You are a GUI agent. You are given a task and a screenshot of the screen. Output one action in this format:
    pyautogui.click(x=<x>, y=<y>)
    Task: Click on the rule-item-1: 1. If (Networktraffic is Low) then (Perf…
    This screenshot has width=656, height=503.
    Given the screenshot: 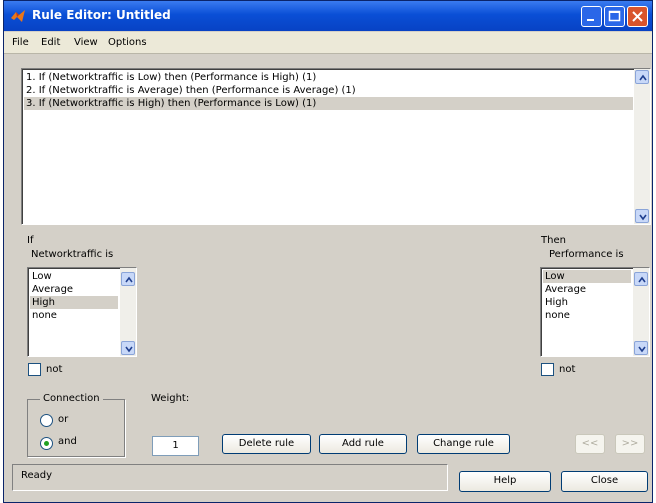 What is the action you would take?
    pyautogui.click(x=326, y=77)
    